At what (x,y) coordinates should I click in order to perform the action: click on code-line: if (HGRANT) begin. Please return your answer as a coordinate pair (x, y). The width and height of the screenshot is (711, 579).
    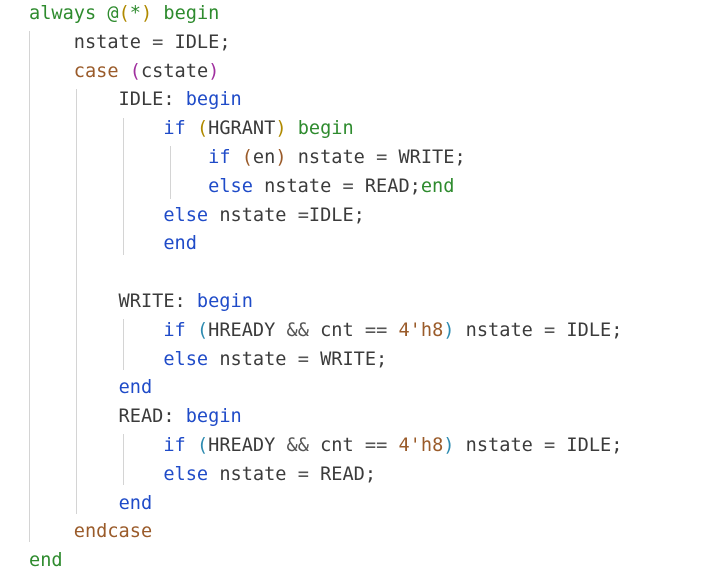
    Looking at the image, I should click on (191, 129).